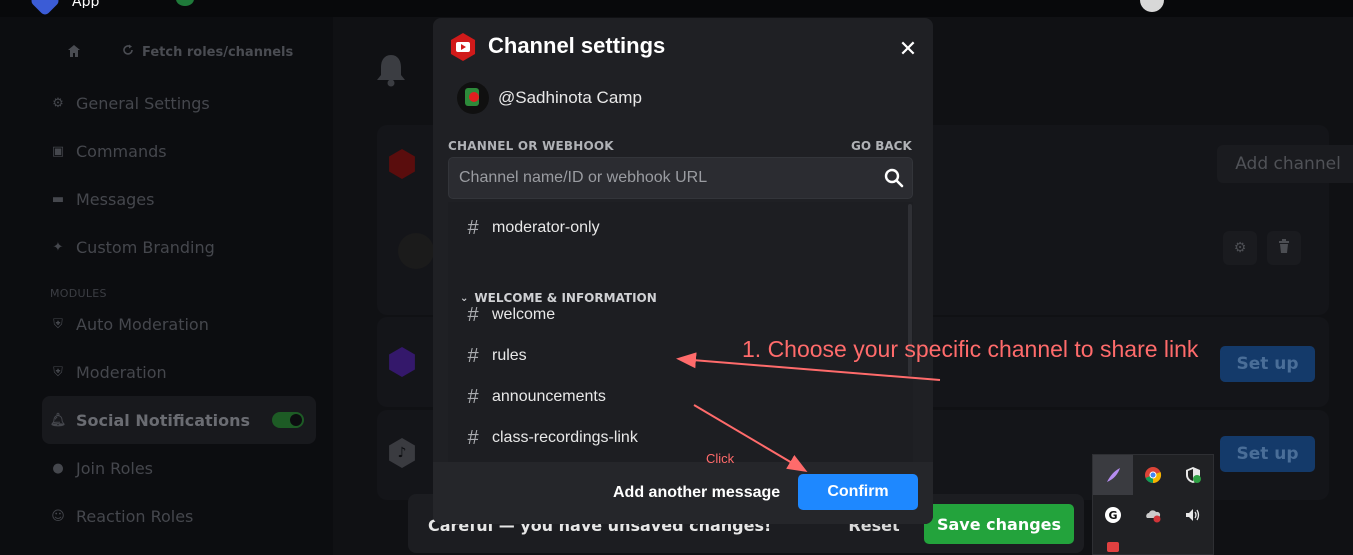 This screenshot has height=555, width=1353. I want to click on sidebar-item-join-roles: ● Join Roles, so click(179, 468).